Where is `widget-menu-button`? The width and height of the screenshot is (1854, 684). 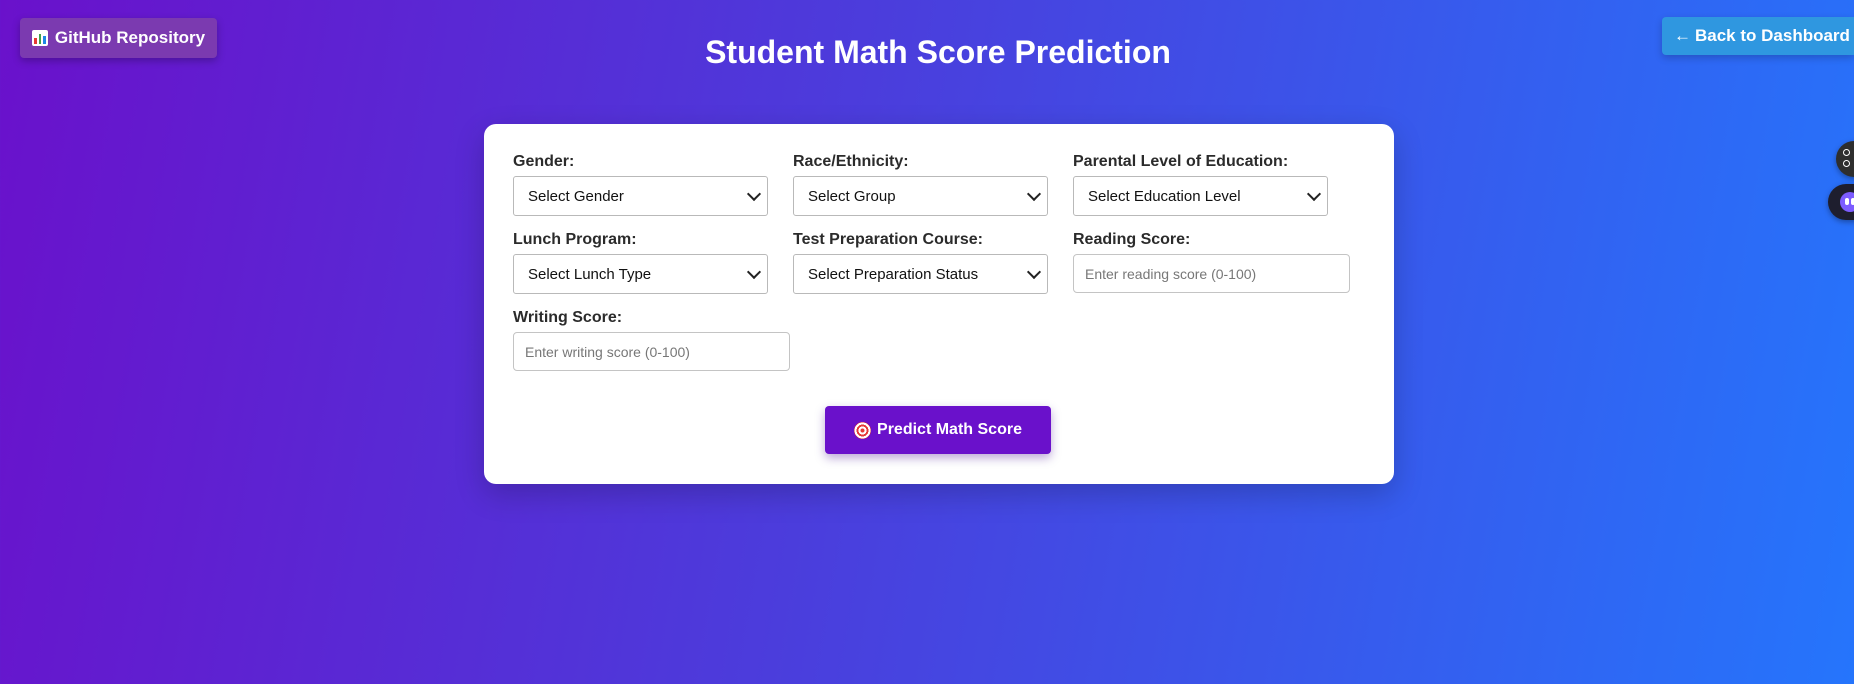
widget-menu-button is located at coordinates (1845, 159).